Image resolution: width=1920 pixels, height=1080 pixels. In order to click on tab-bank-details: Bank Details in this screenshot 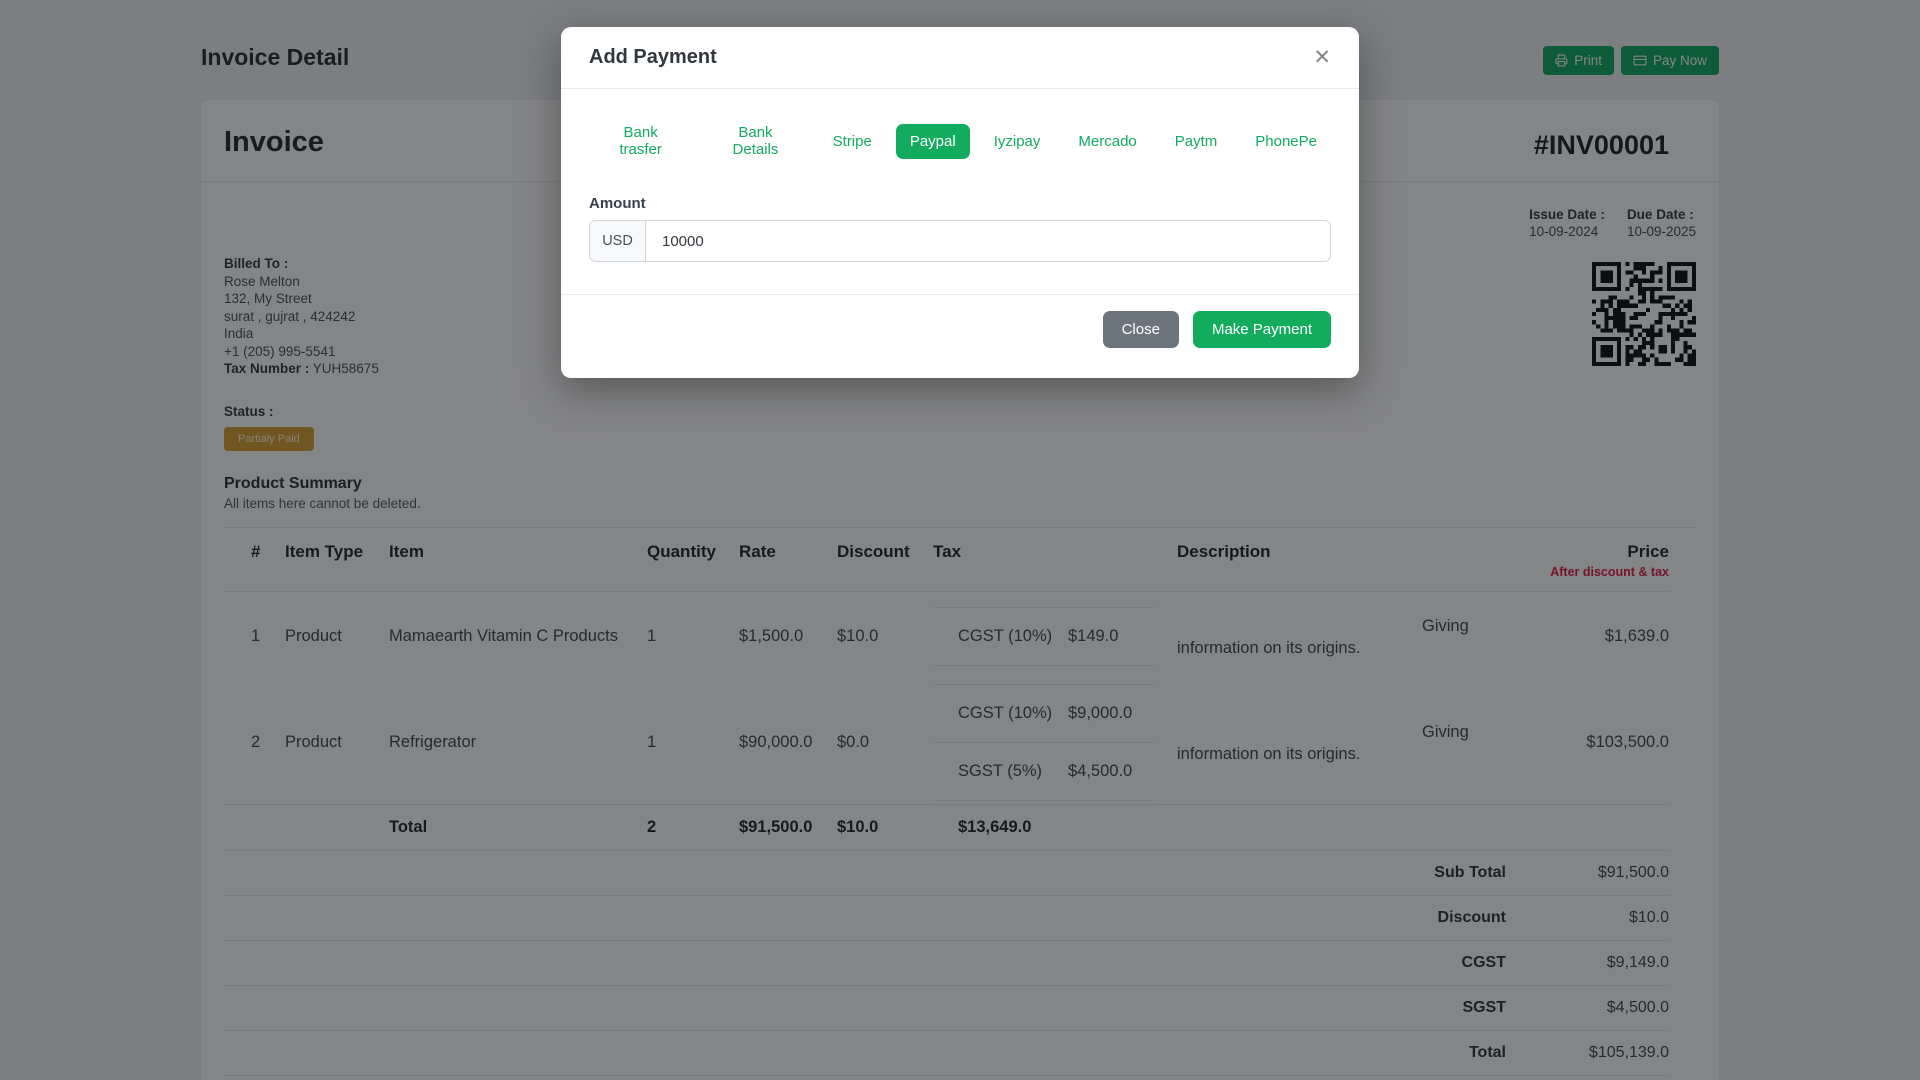, I will do `click(755, 141)`.